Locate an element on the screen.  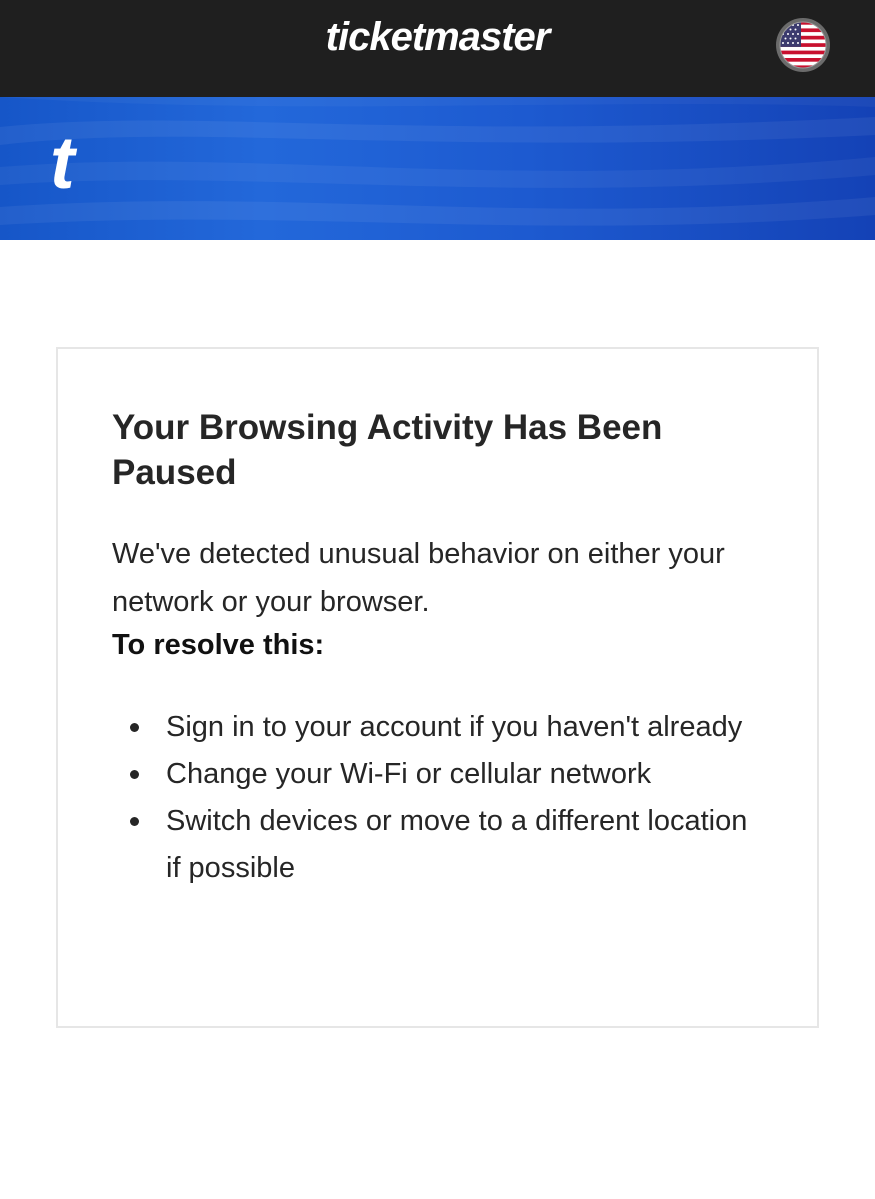
hero-banner: t is located at coordinates (437, 168).